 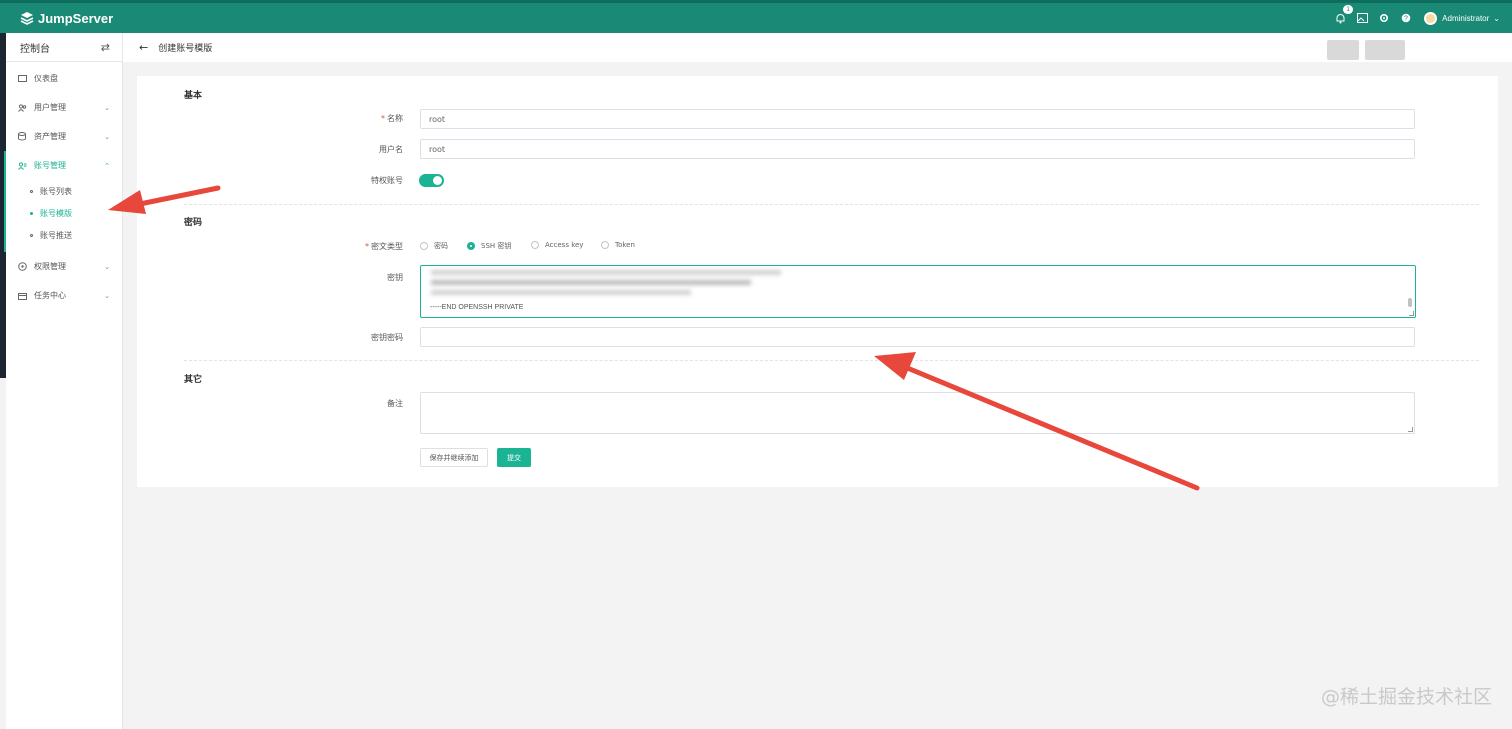 I want to click on sidebar-item-label: 仪表盘, so click(x=46, y=78).